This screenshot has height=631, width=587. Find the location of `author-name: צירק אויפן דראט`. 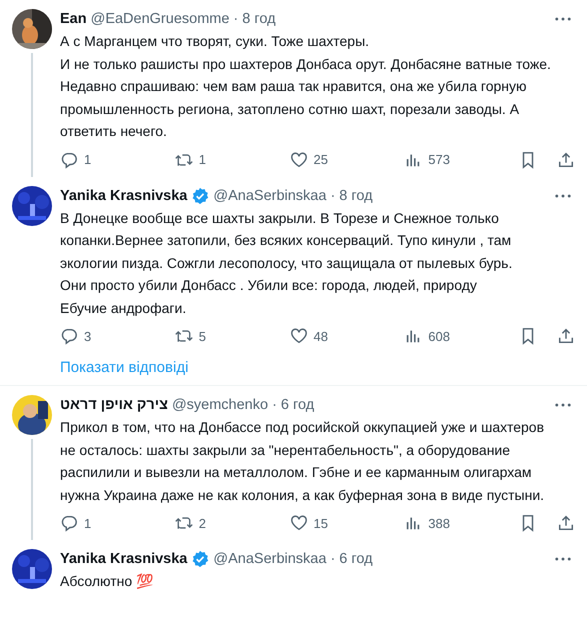

author-name: צירק אויפן דראט is located at coordinates (114, 405).